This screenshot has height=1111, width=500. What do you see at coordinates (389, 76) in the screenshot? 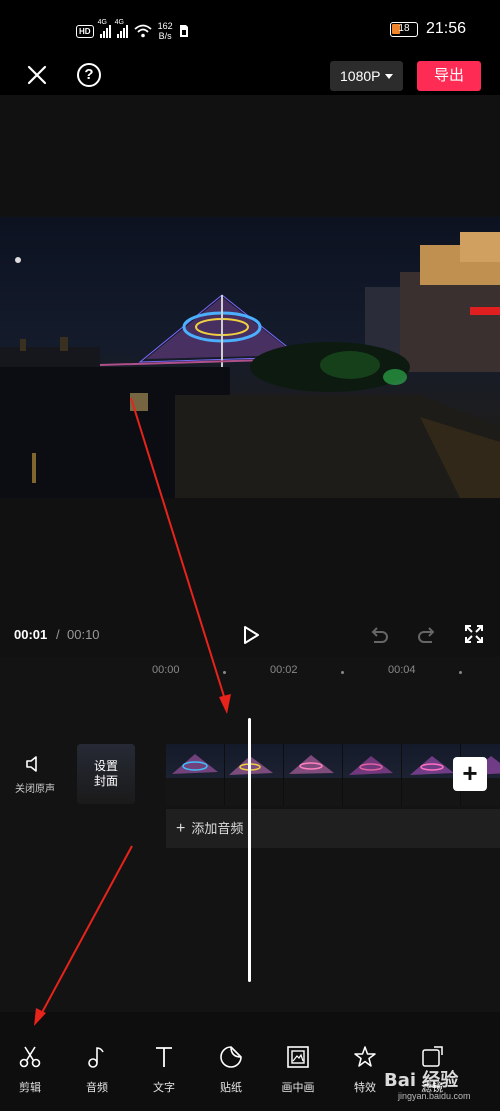
I see `chevron-down-icon` at bounding box center [389, 76].